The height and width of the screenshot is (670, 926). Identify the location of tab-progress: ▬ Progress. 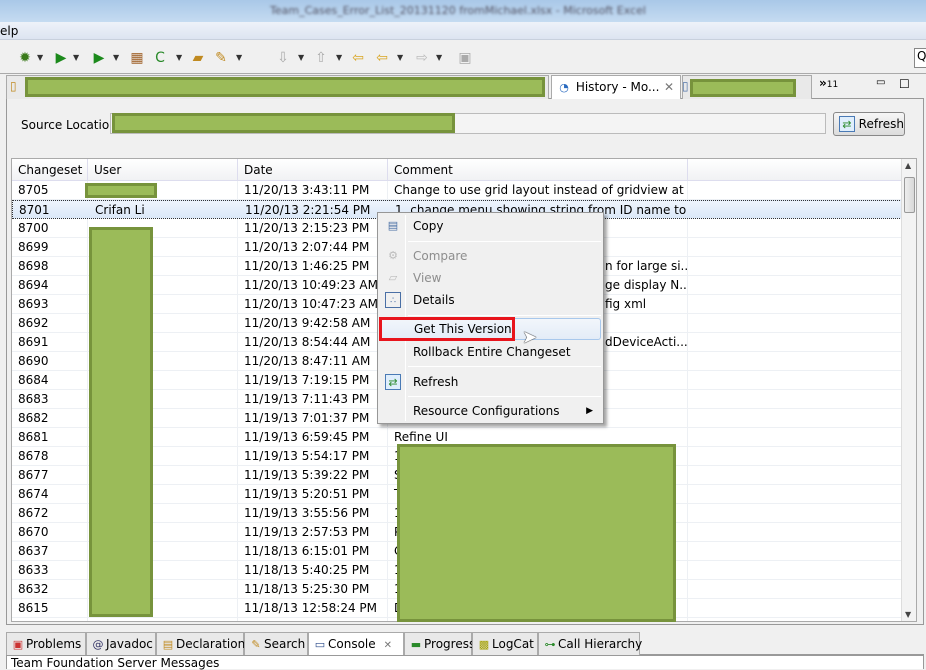
(439, 643).